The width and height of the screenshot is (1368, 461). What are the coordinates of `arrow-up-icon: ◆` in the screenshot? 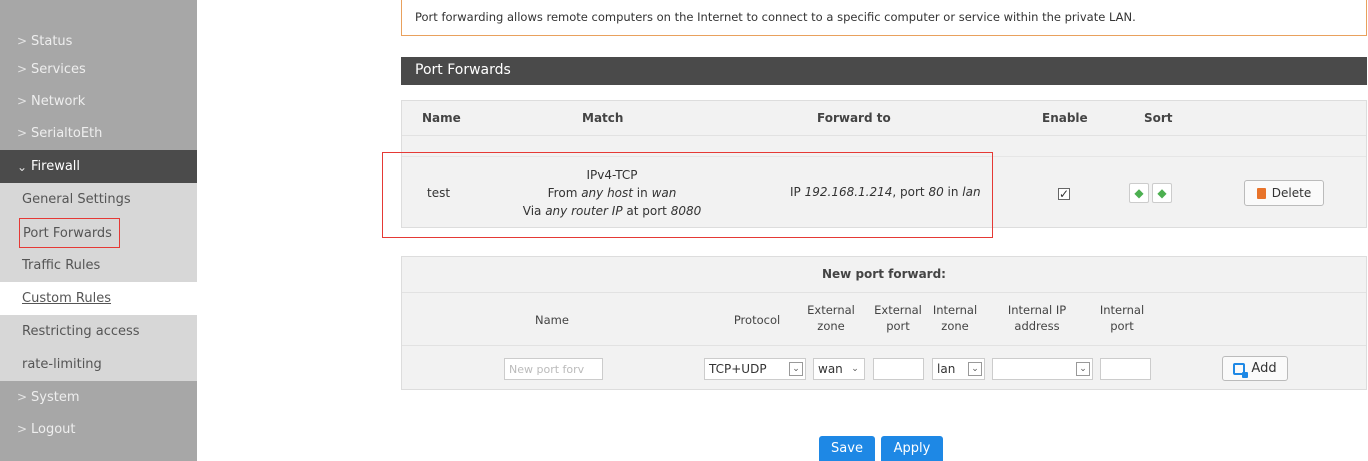 It's located at (1139, 193).